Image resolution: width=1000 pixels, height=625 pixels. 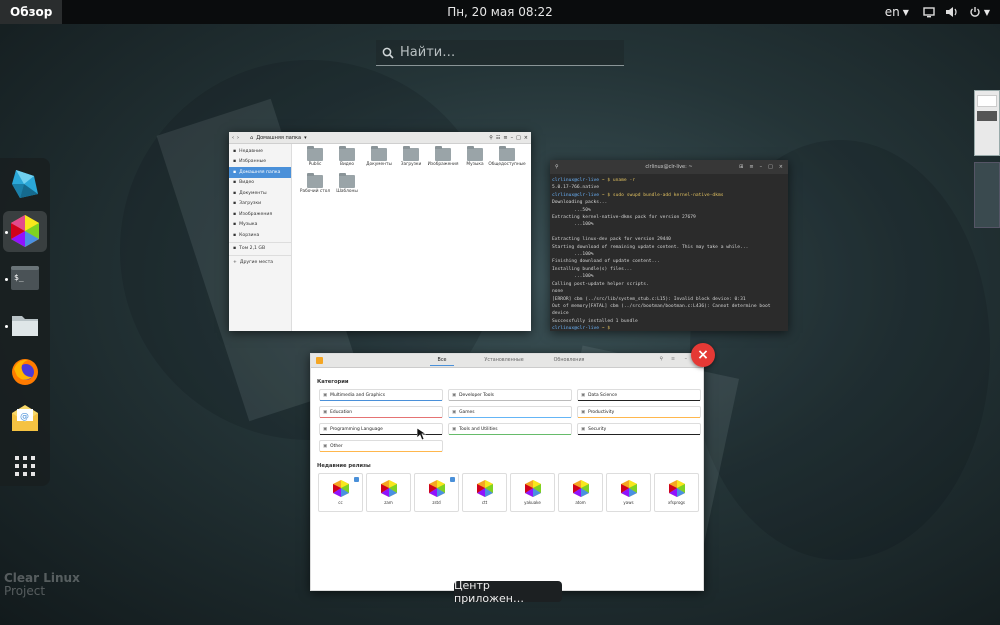 What do you see at coordinates (260, 225) in the screenshot?
I see `sidebar-item: ▪ Музыка` at bounding box center [260, 225].